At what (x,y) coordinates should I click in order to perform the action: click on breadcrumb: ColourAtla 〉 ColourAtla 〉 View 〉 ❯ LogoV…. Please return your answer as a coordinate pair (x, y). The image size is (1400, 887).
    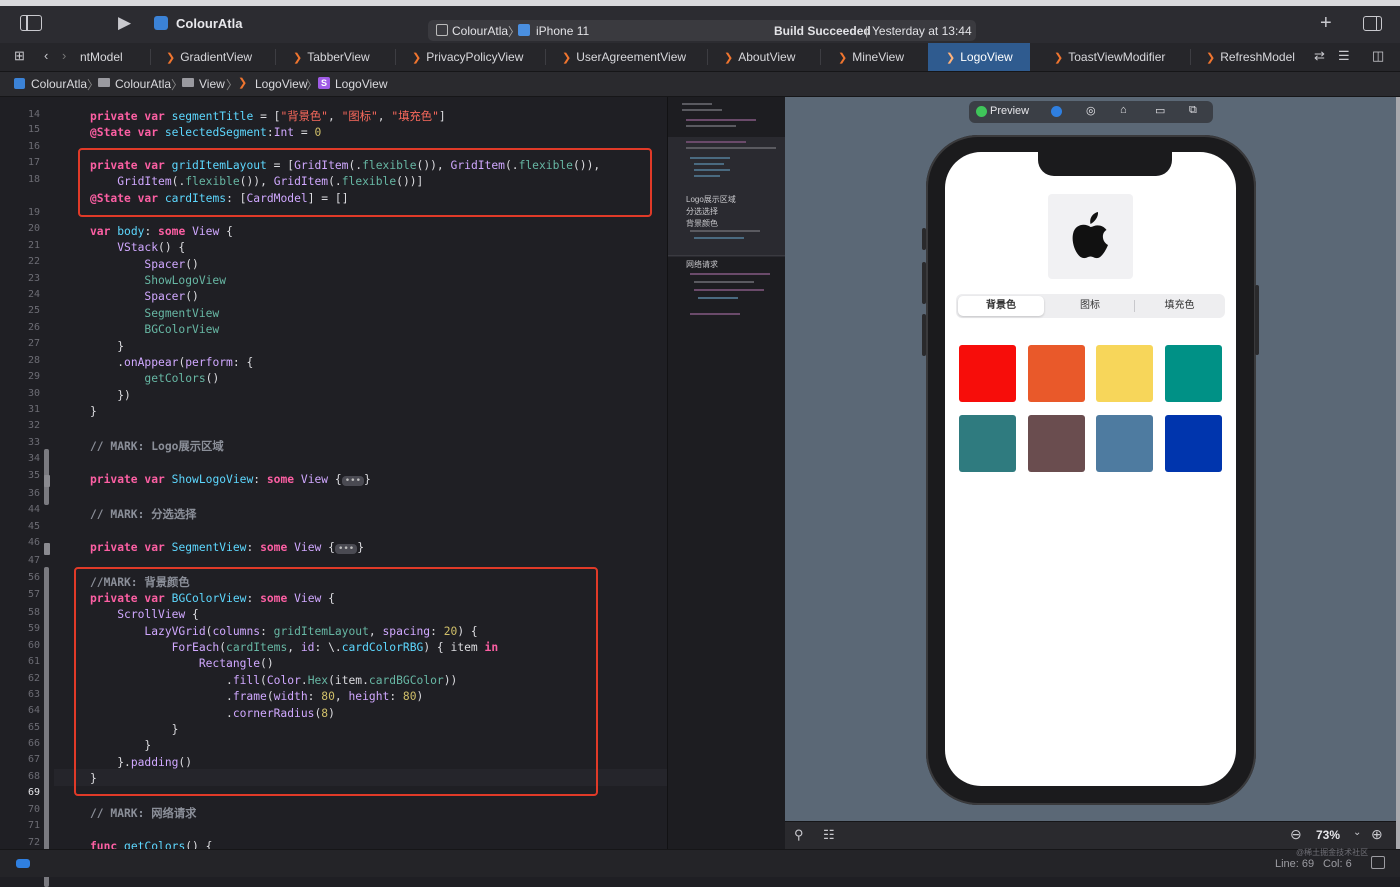
    Looking at the image, I should click on (700, 84).